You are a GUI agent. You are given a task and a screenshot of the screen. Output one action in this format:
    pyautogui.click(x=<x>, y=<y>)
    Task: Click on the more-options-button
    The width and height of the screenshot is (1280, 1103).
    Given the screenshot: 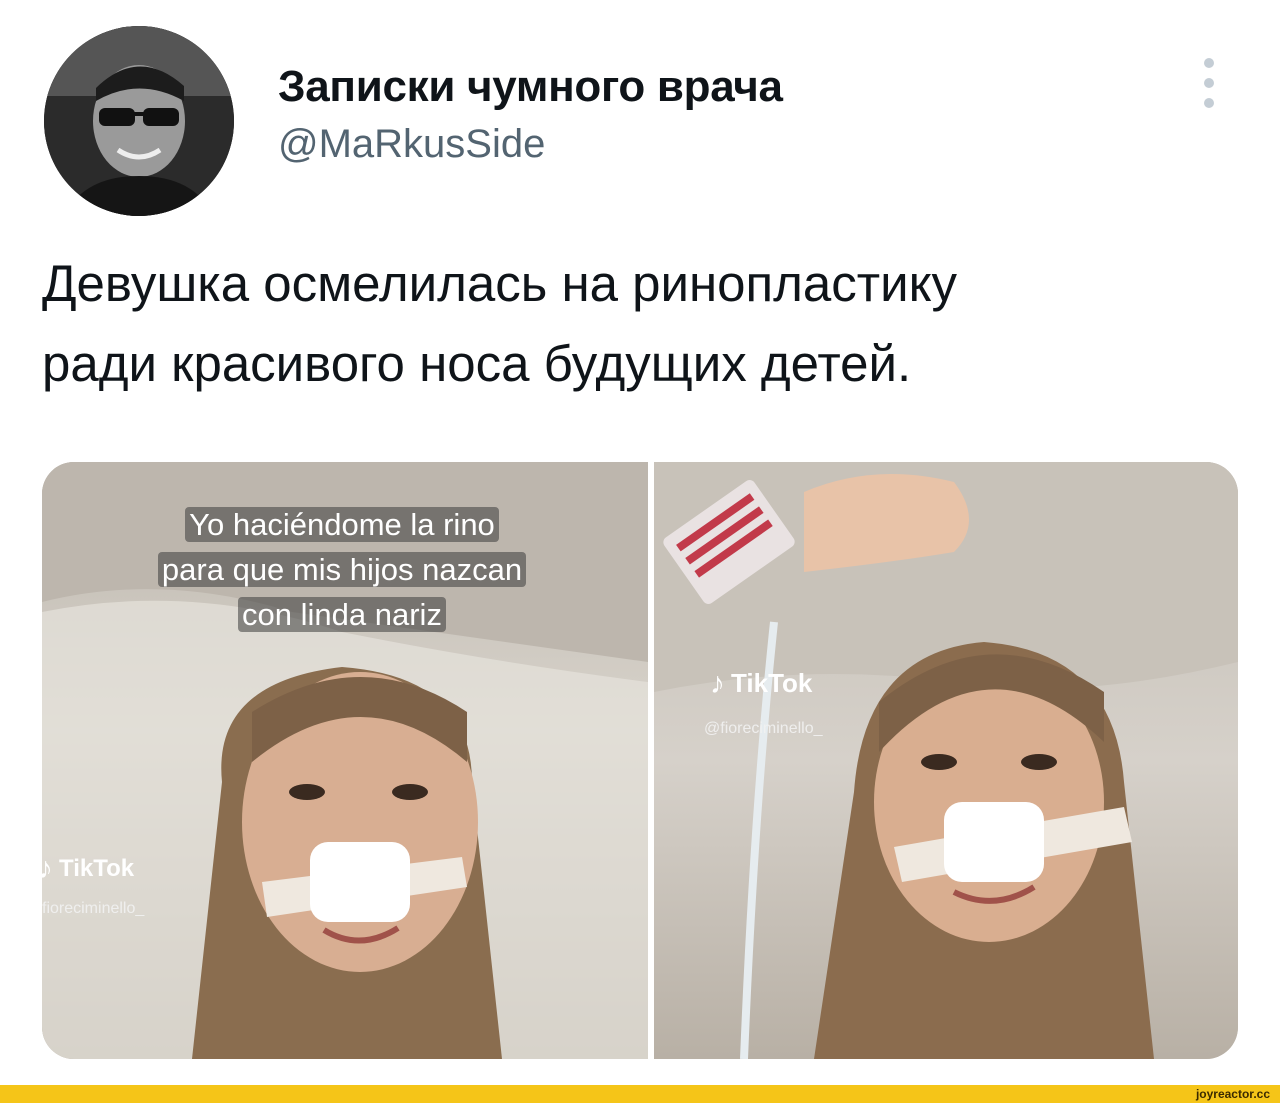 What is the action you would take?
    pyautogui.click(x=1209, y=83)
    